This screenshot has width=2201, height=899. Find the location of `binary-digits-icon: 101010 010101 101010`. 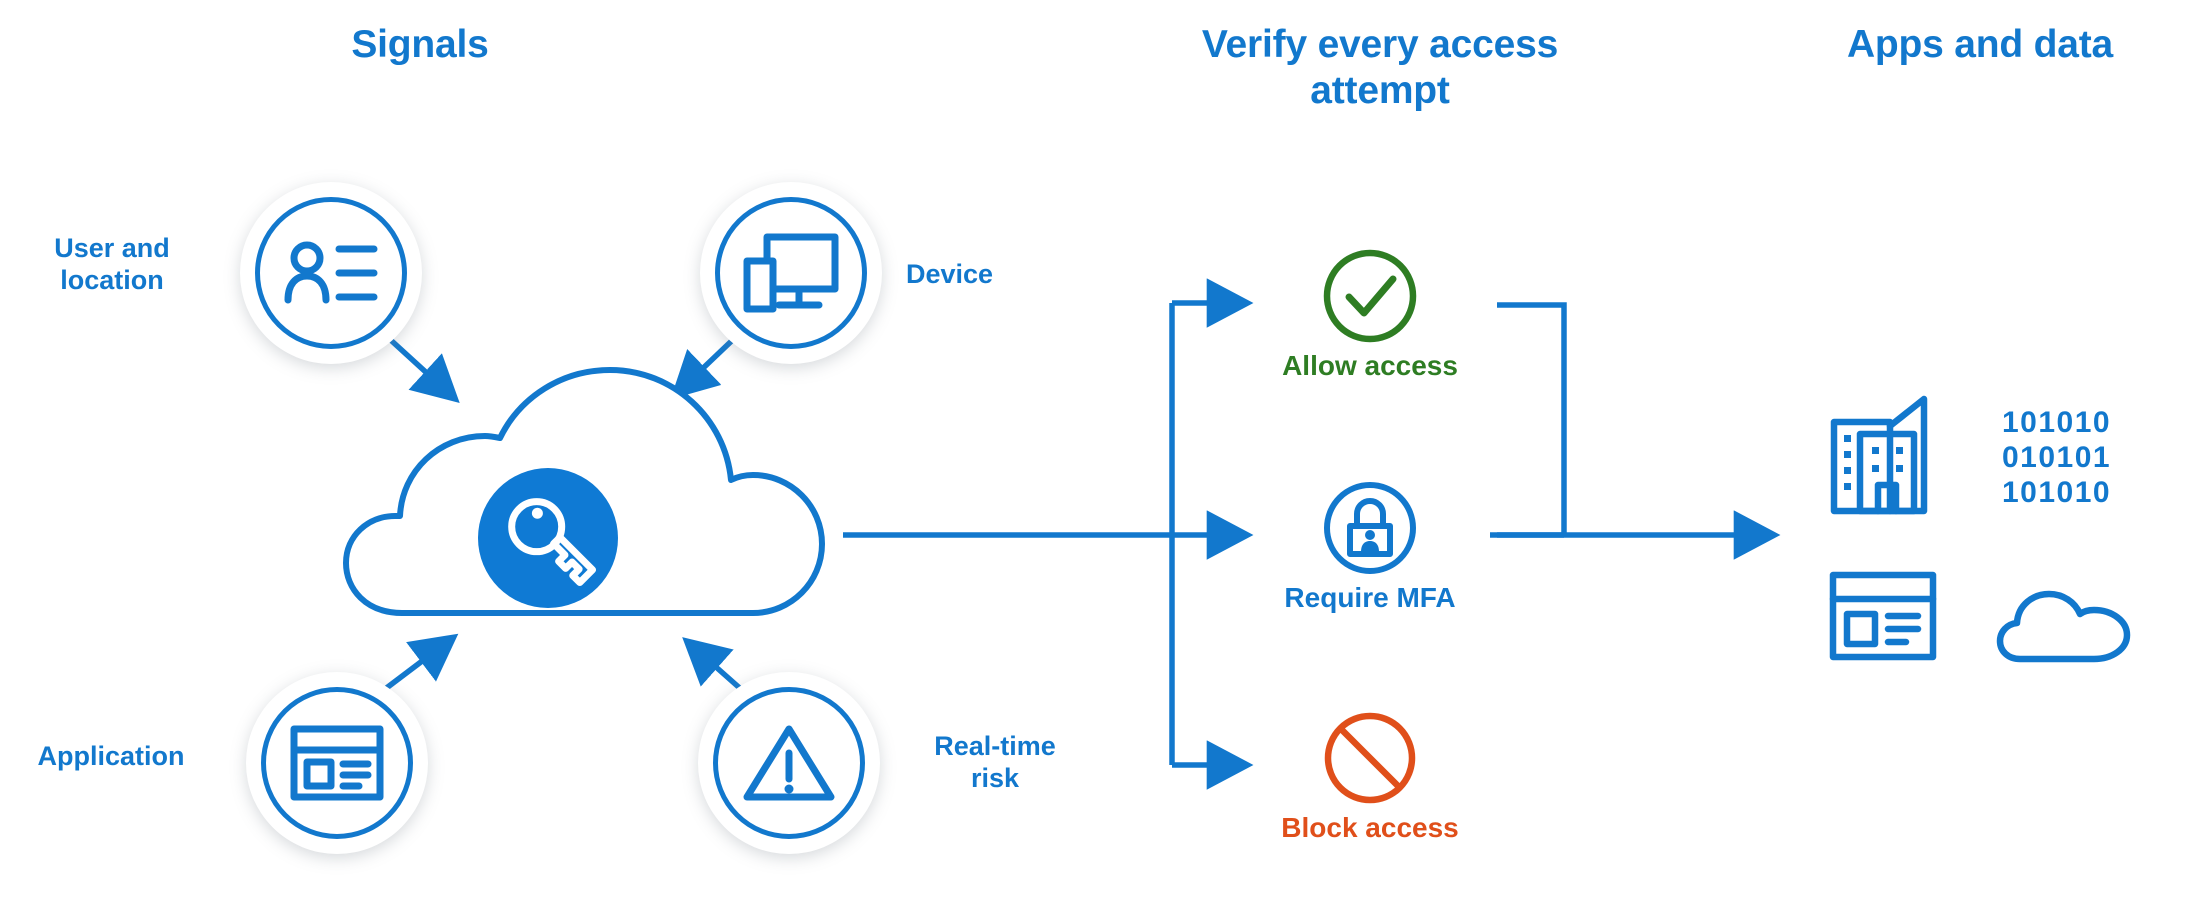

binary-digits-icon: 101010 010101 101010 is located at coordinates (2056, 457).